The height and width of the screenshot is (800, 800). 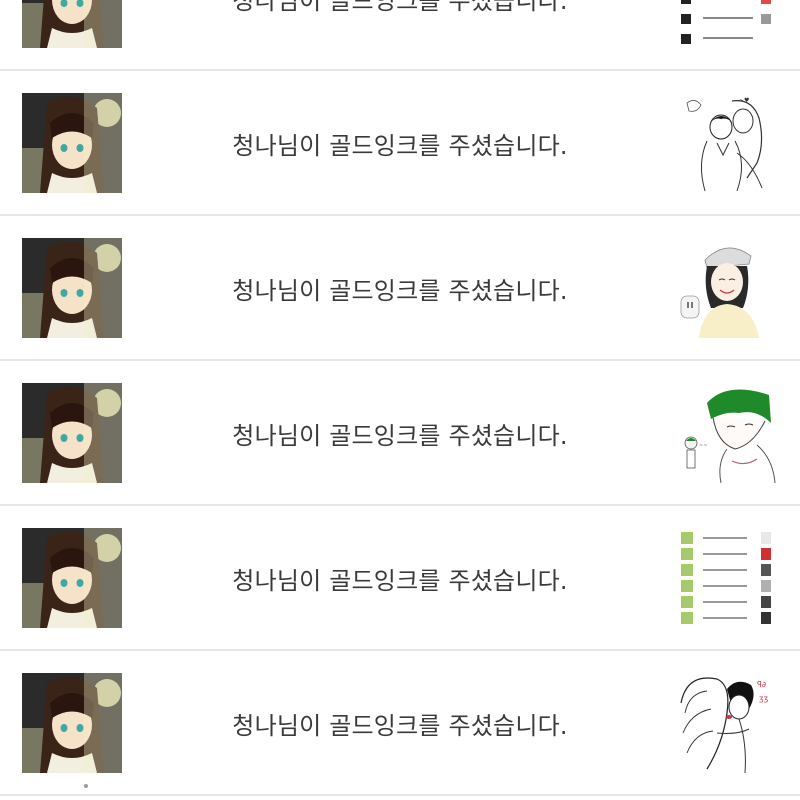 What do you see at coordinates (727, 143) in the screenshot?
I see `couple-sketch-thumbnail: ~♥` at bounding box center [727, 143].